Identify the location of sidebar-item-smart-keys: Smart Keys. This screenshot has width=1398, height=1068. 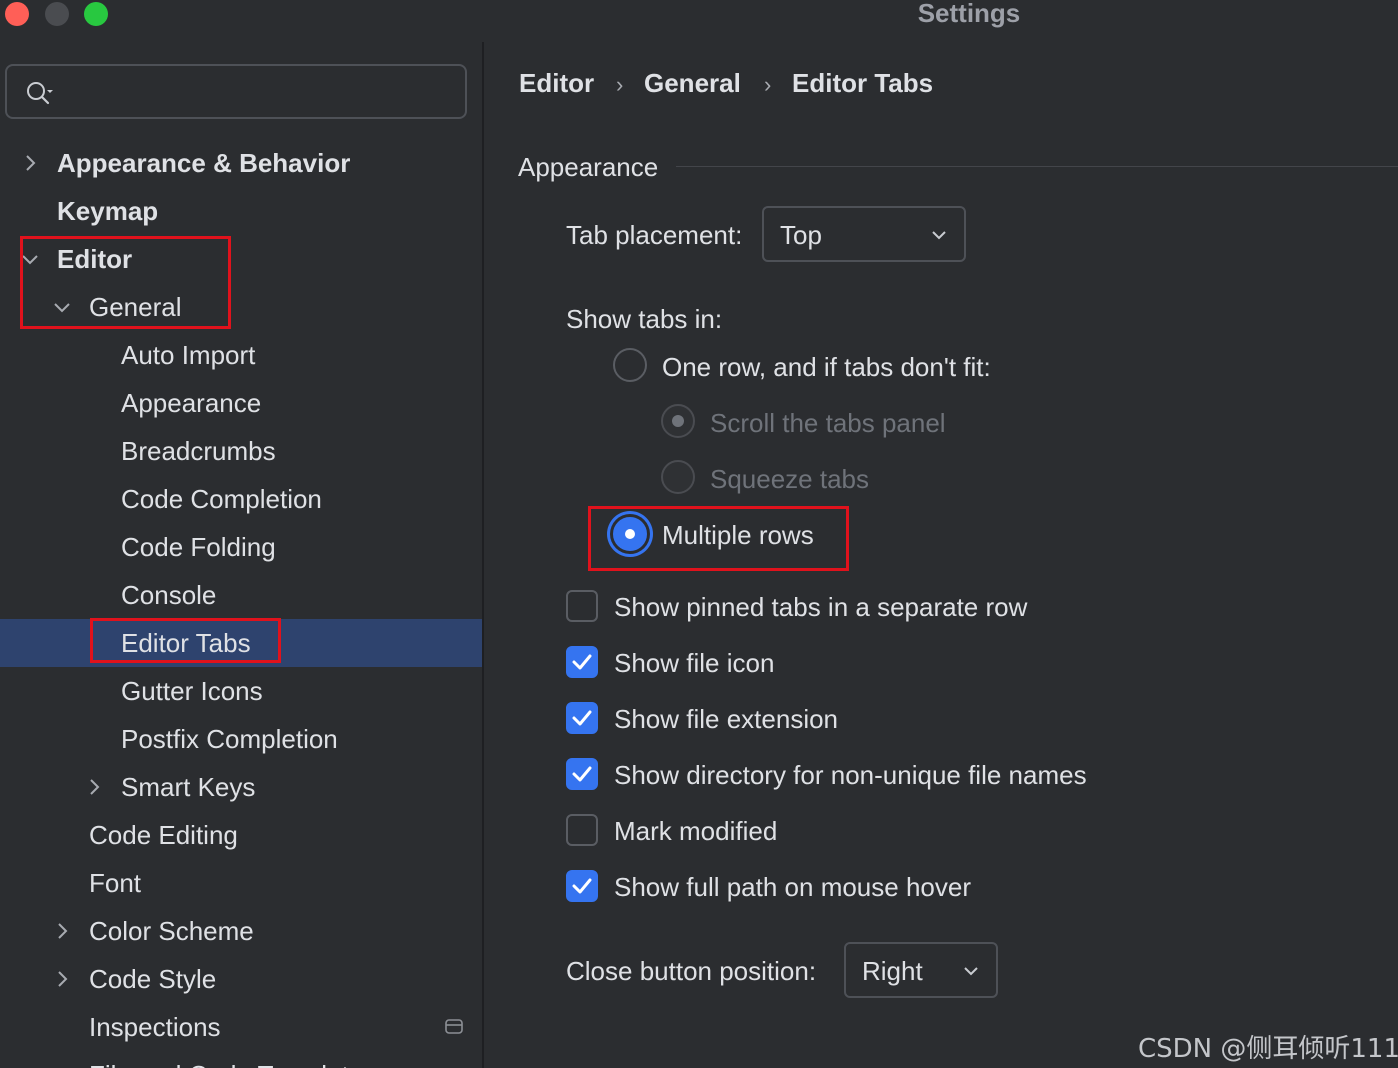
(241, 787).